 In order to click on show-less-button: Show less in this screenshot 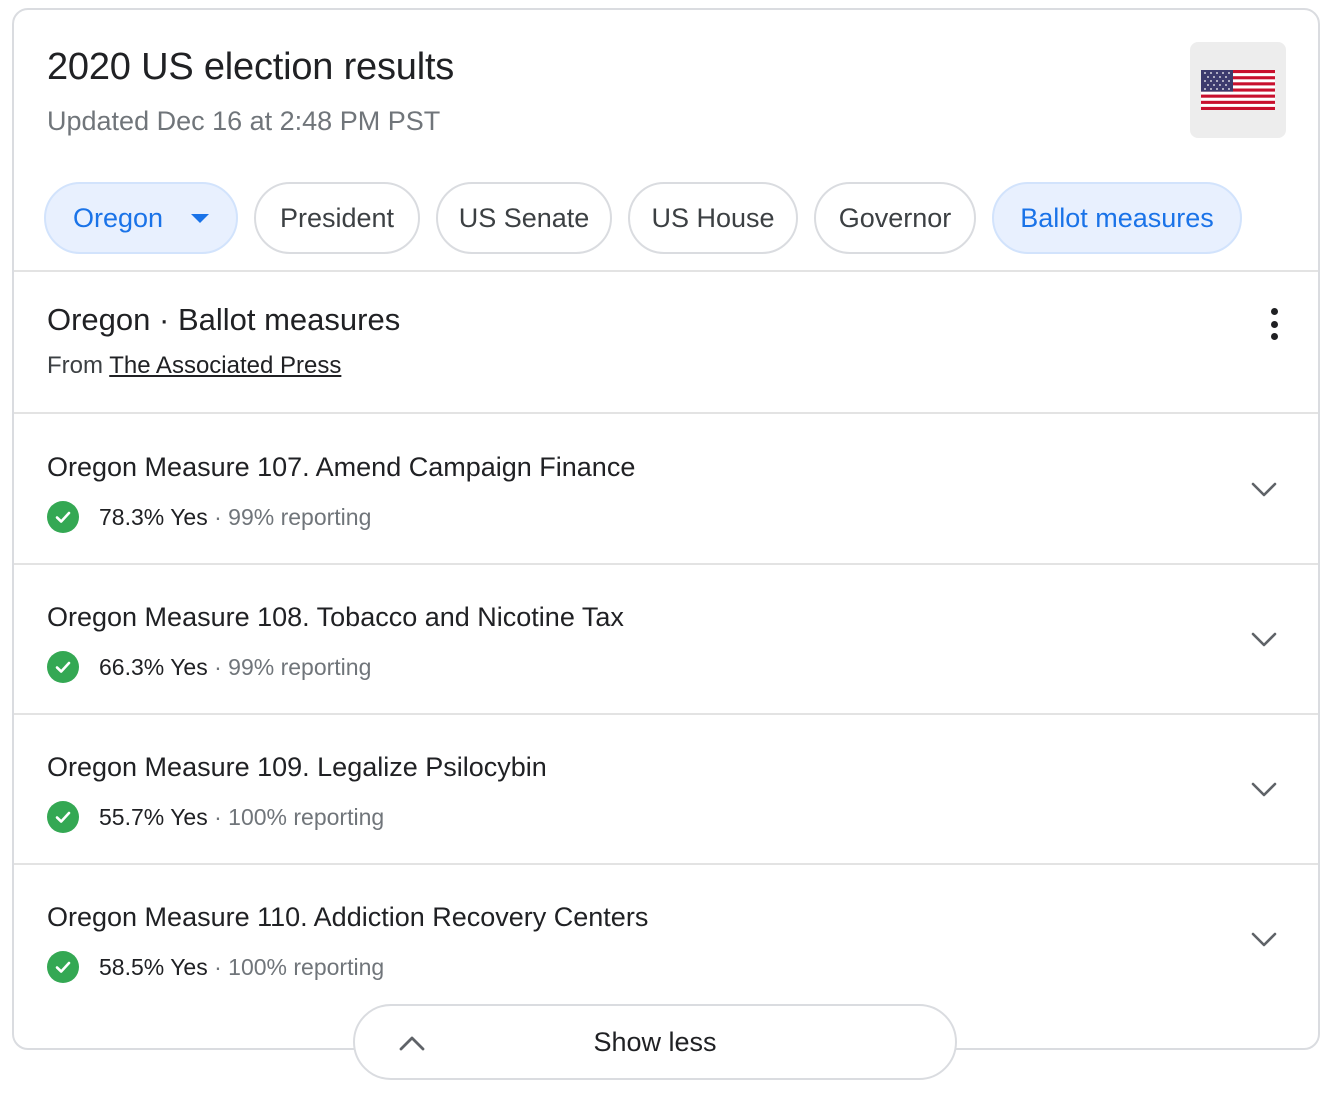, I will do `click(655, 1042)`.